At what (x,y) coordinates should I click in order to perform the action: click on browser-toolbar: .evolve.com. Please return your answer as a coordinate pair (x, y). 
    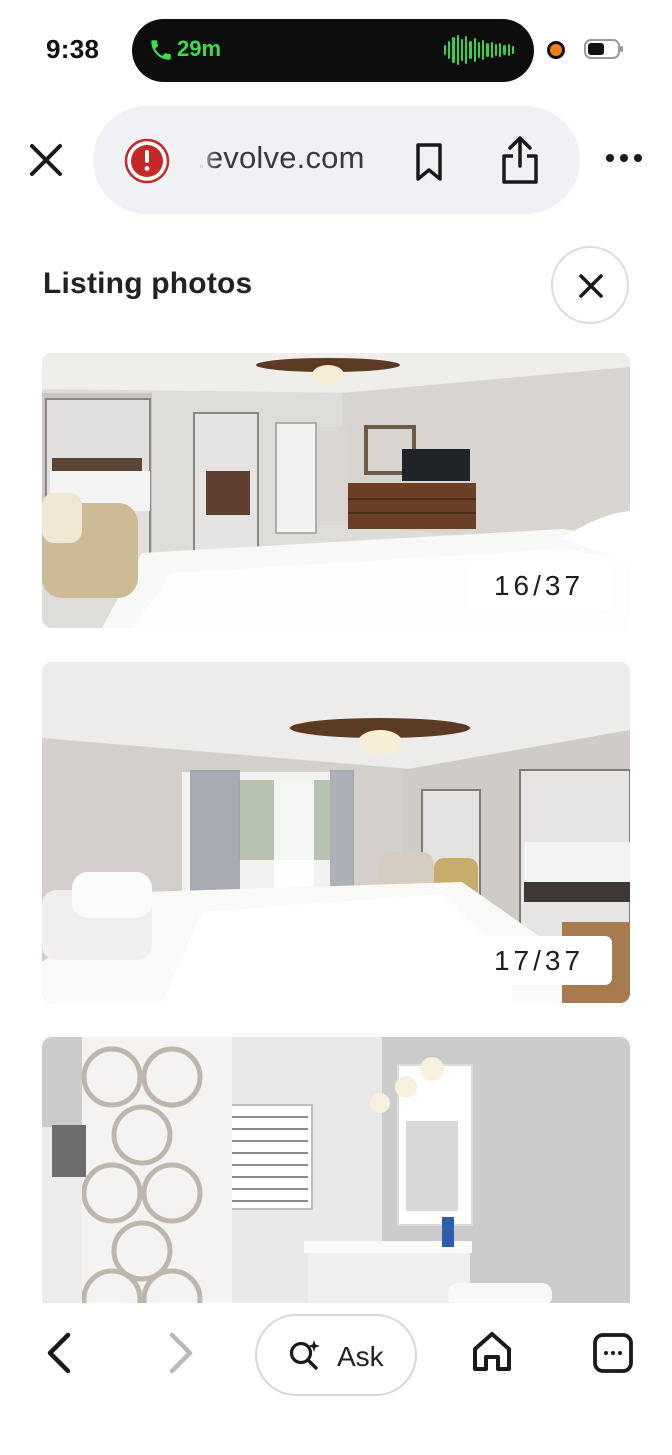
    Looking at the image, I should click on (336, 160).